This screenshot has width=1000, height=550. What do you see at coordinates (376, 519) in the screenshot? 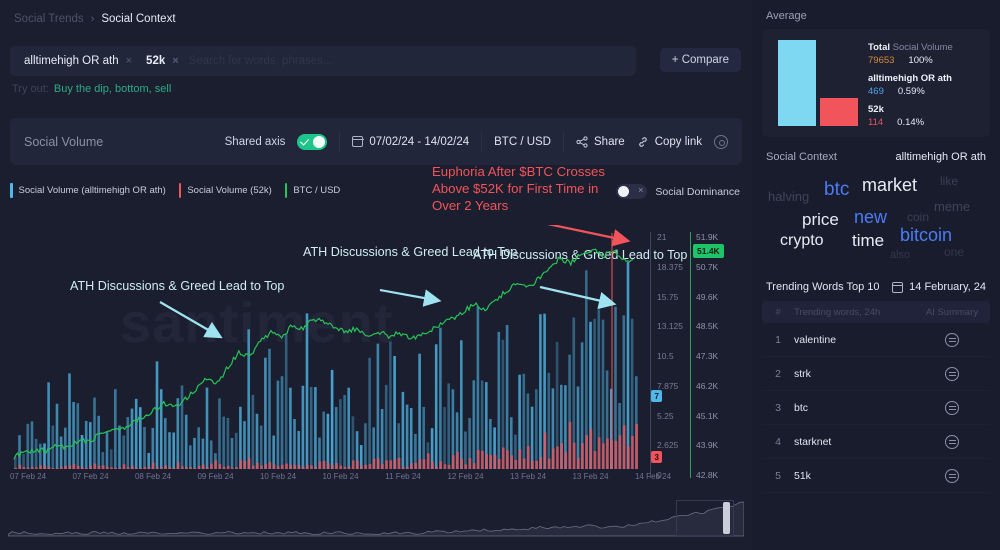
I see `chart-navigator` at bounding box center [376, 519].